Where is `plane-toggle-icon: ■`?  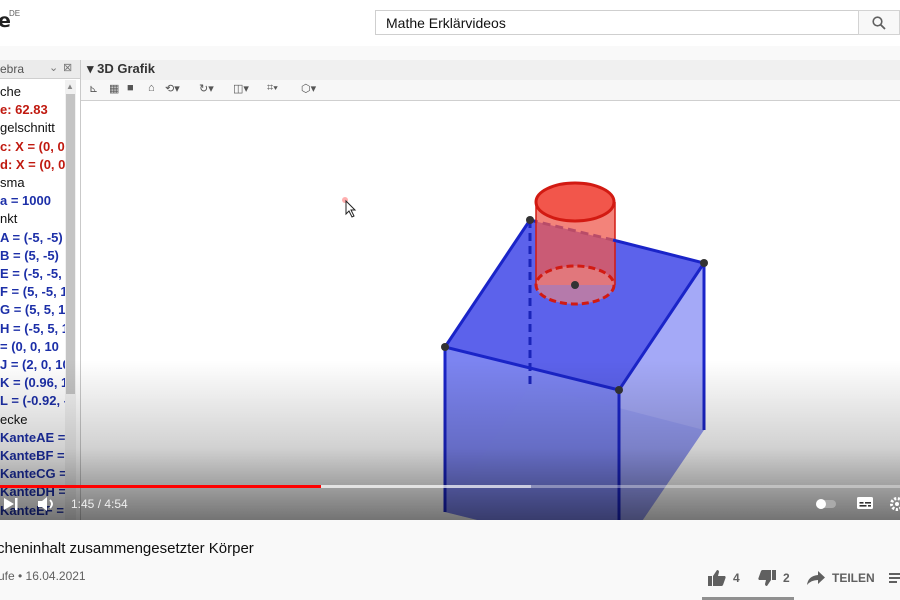
plane-toggle-icon: ■ is located at coordinates (130, 88).